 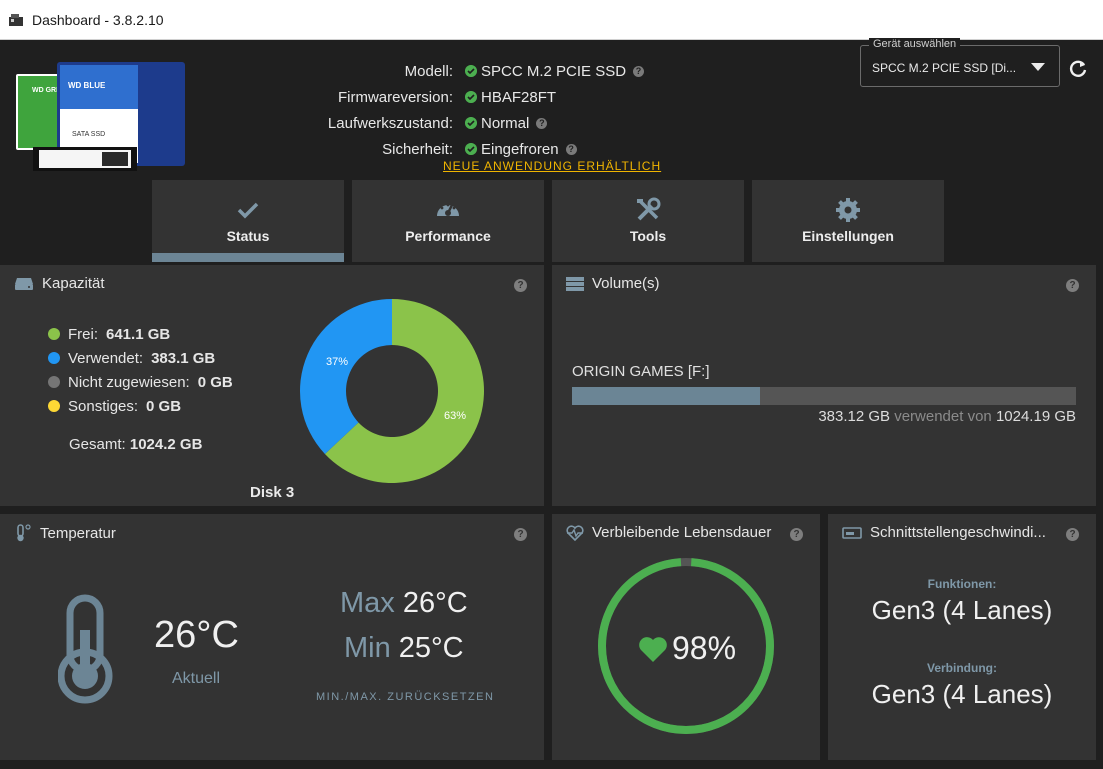 I want to click on tab-performance: Performance, so click(x=448, y=221).